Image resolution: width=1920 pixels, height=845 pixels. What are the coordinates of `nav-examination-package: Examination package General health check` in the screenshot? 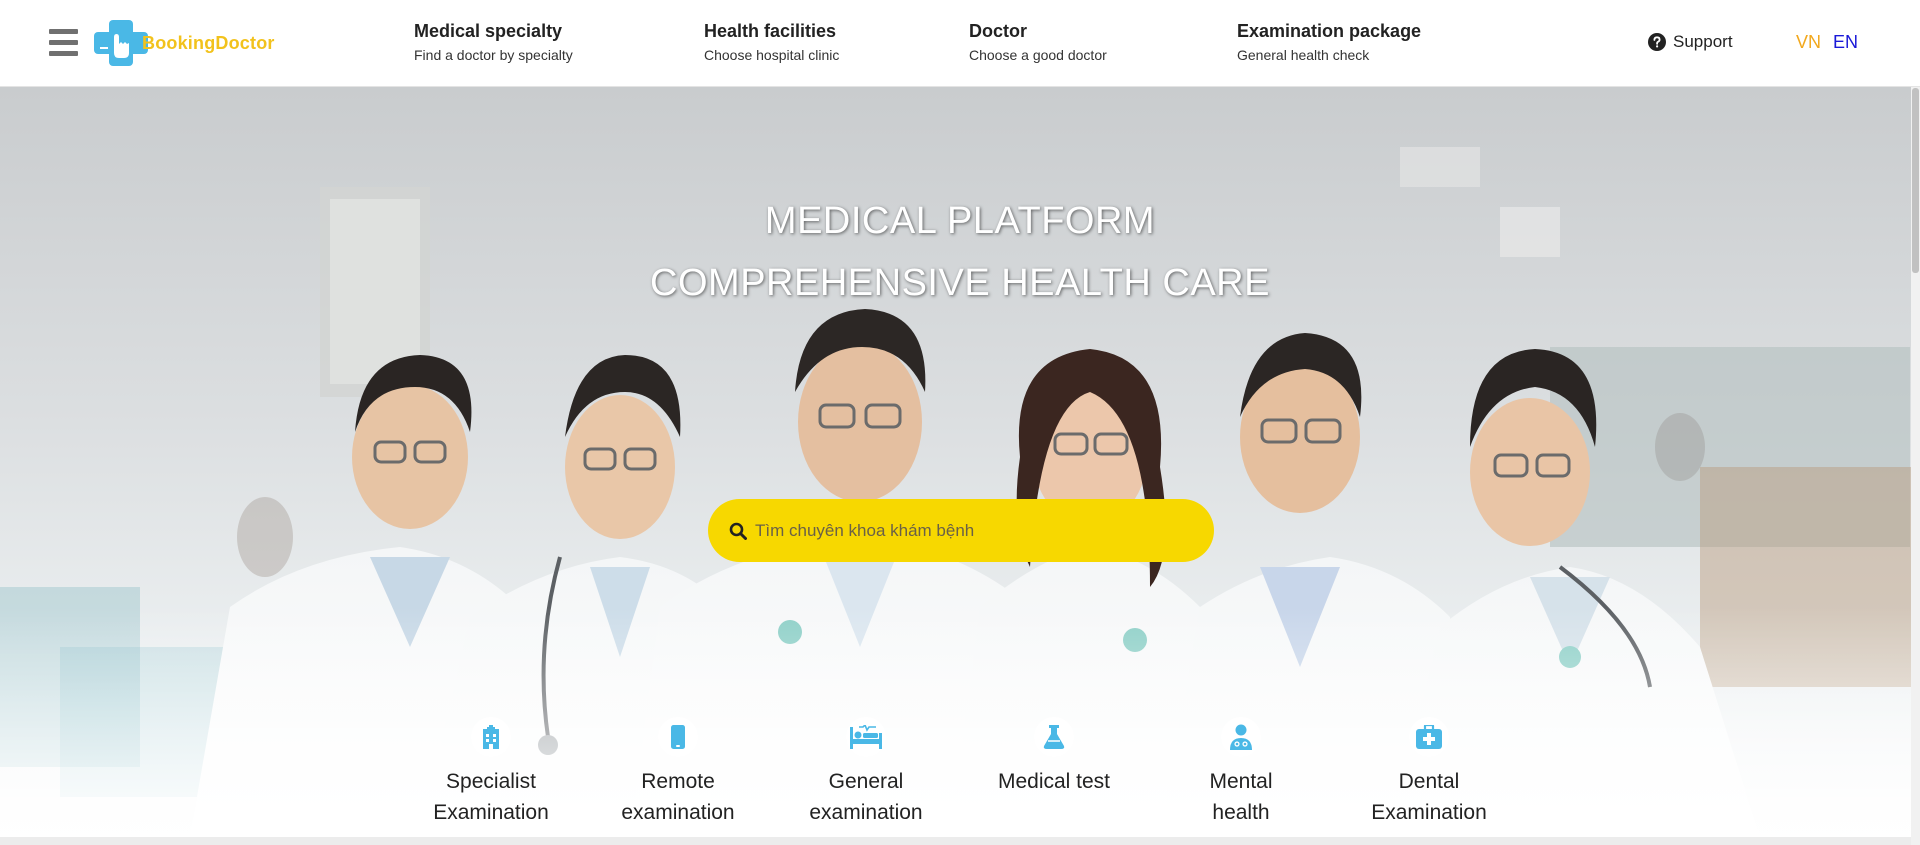 It's located at (1329, 42).